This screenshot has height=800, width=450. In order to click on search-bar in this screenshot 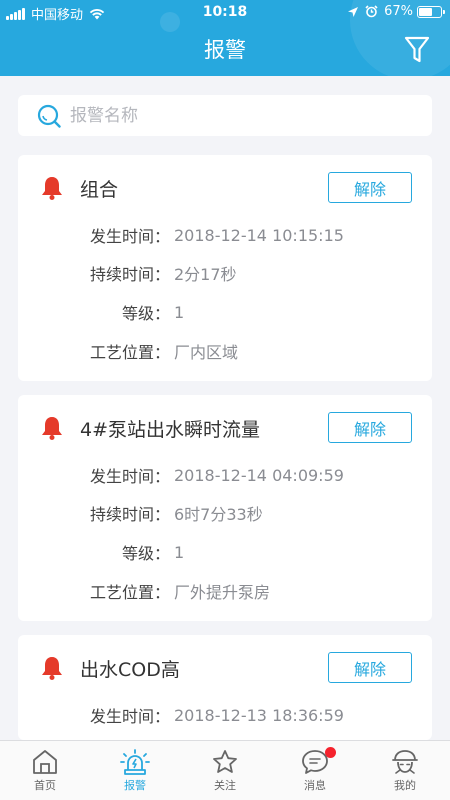, I will do `click(225, 115)`.